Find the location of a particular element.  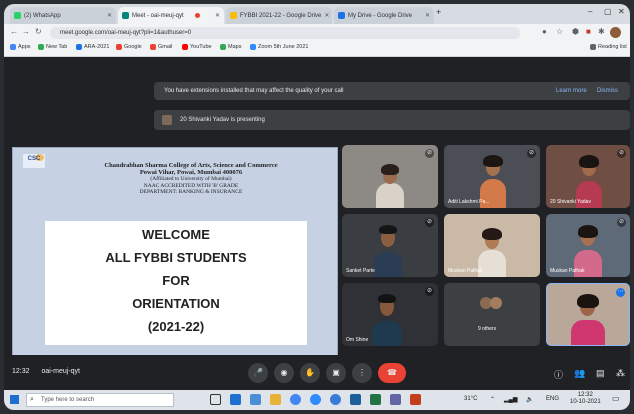

bookmark-label: ARA-2021 is located at coordinates (97, 47).